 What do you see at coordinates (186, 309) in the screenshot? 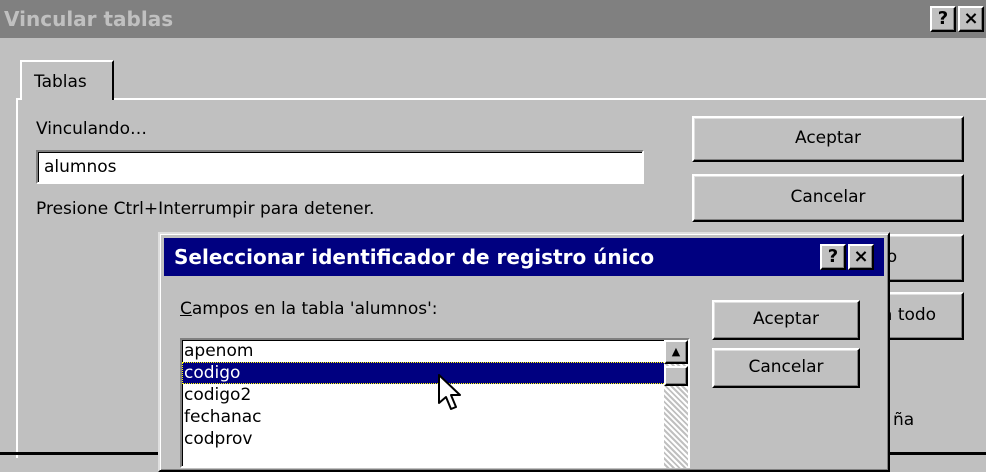
I see `fields-label-hotkey: C` at bounding box center [186, 309].